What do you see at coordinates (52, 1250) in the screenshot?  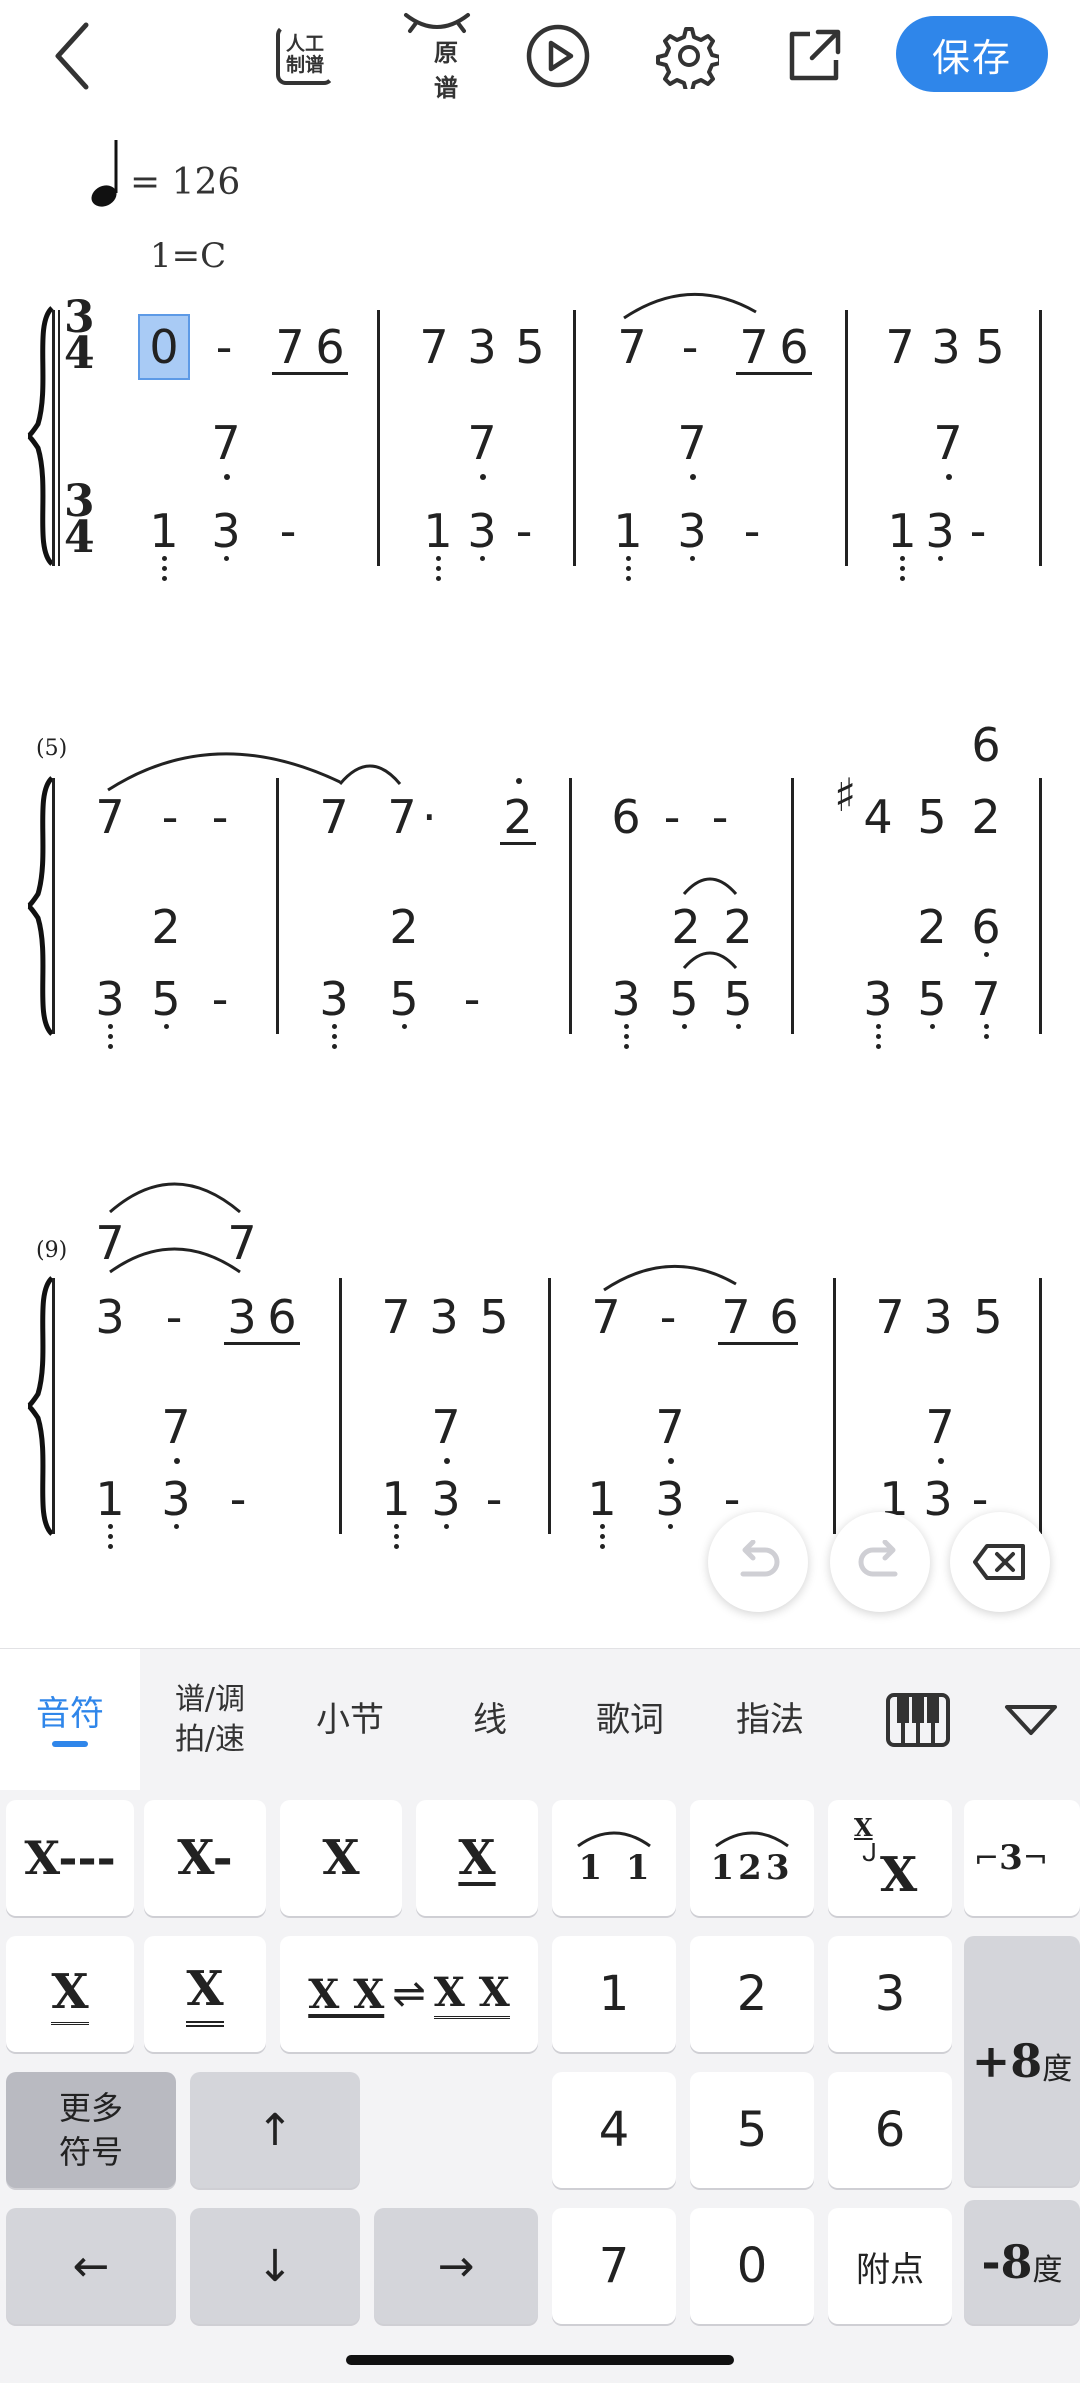 I see `measure-number-9: (9)` at bounding box center [52, 1250].